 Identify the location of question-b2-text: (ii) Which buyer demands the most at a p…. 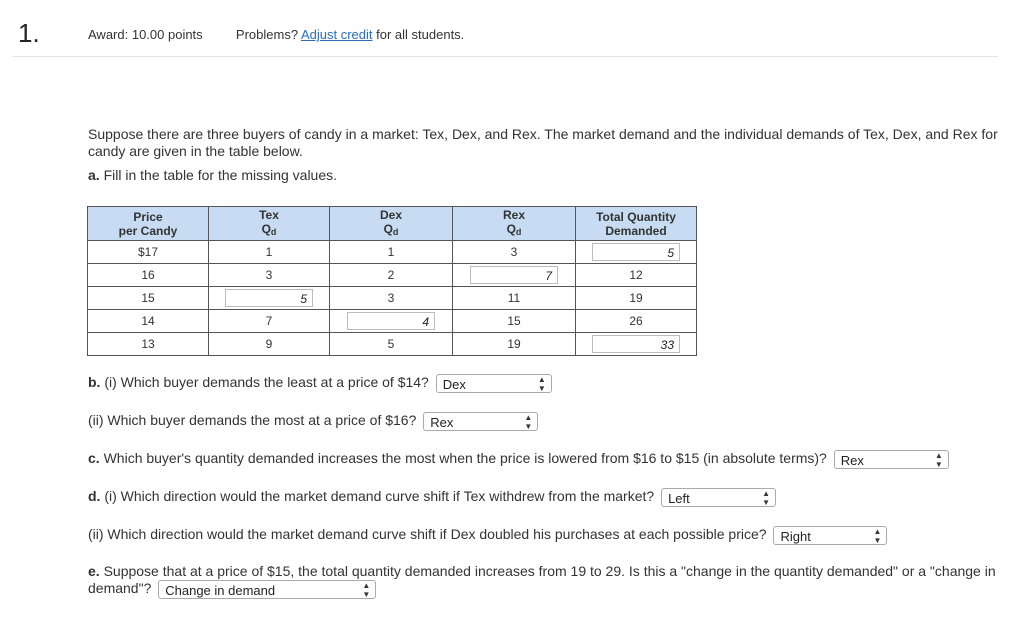
(252, 420).